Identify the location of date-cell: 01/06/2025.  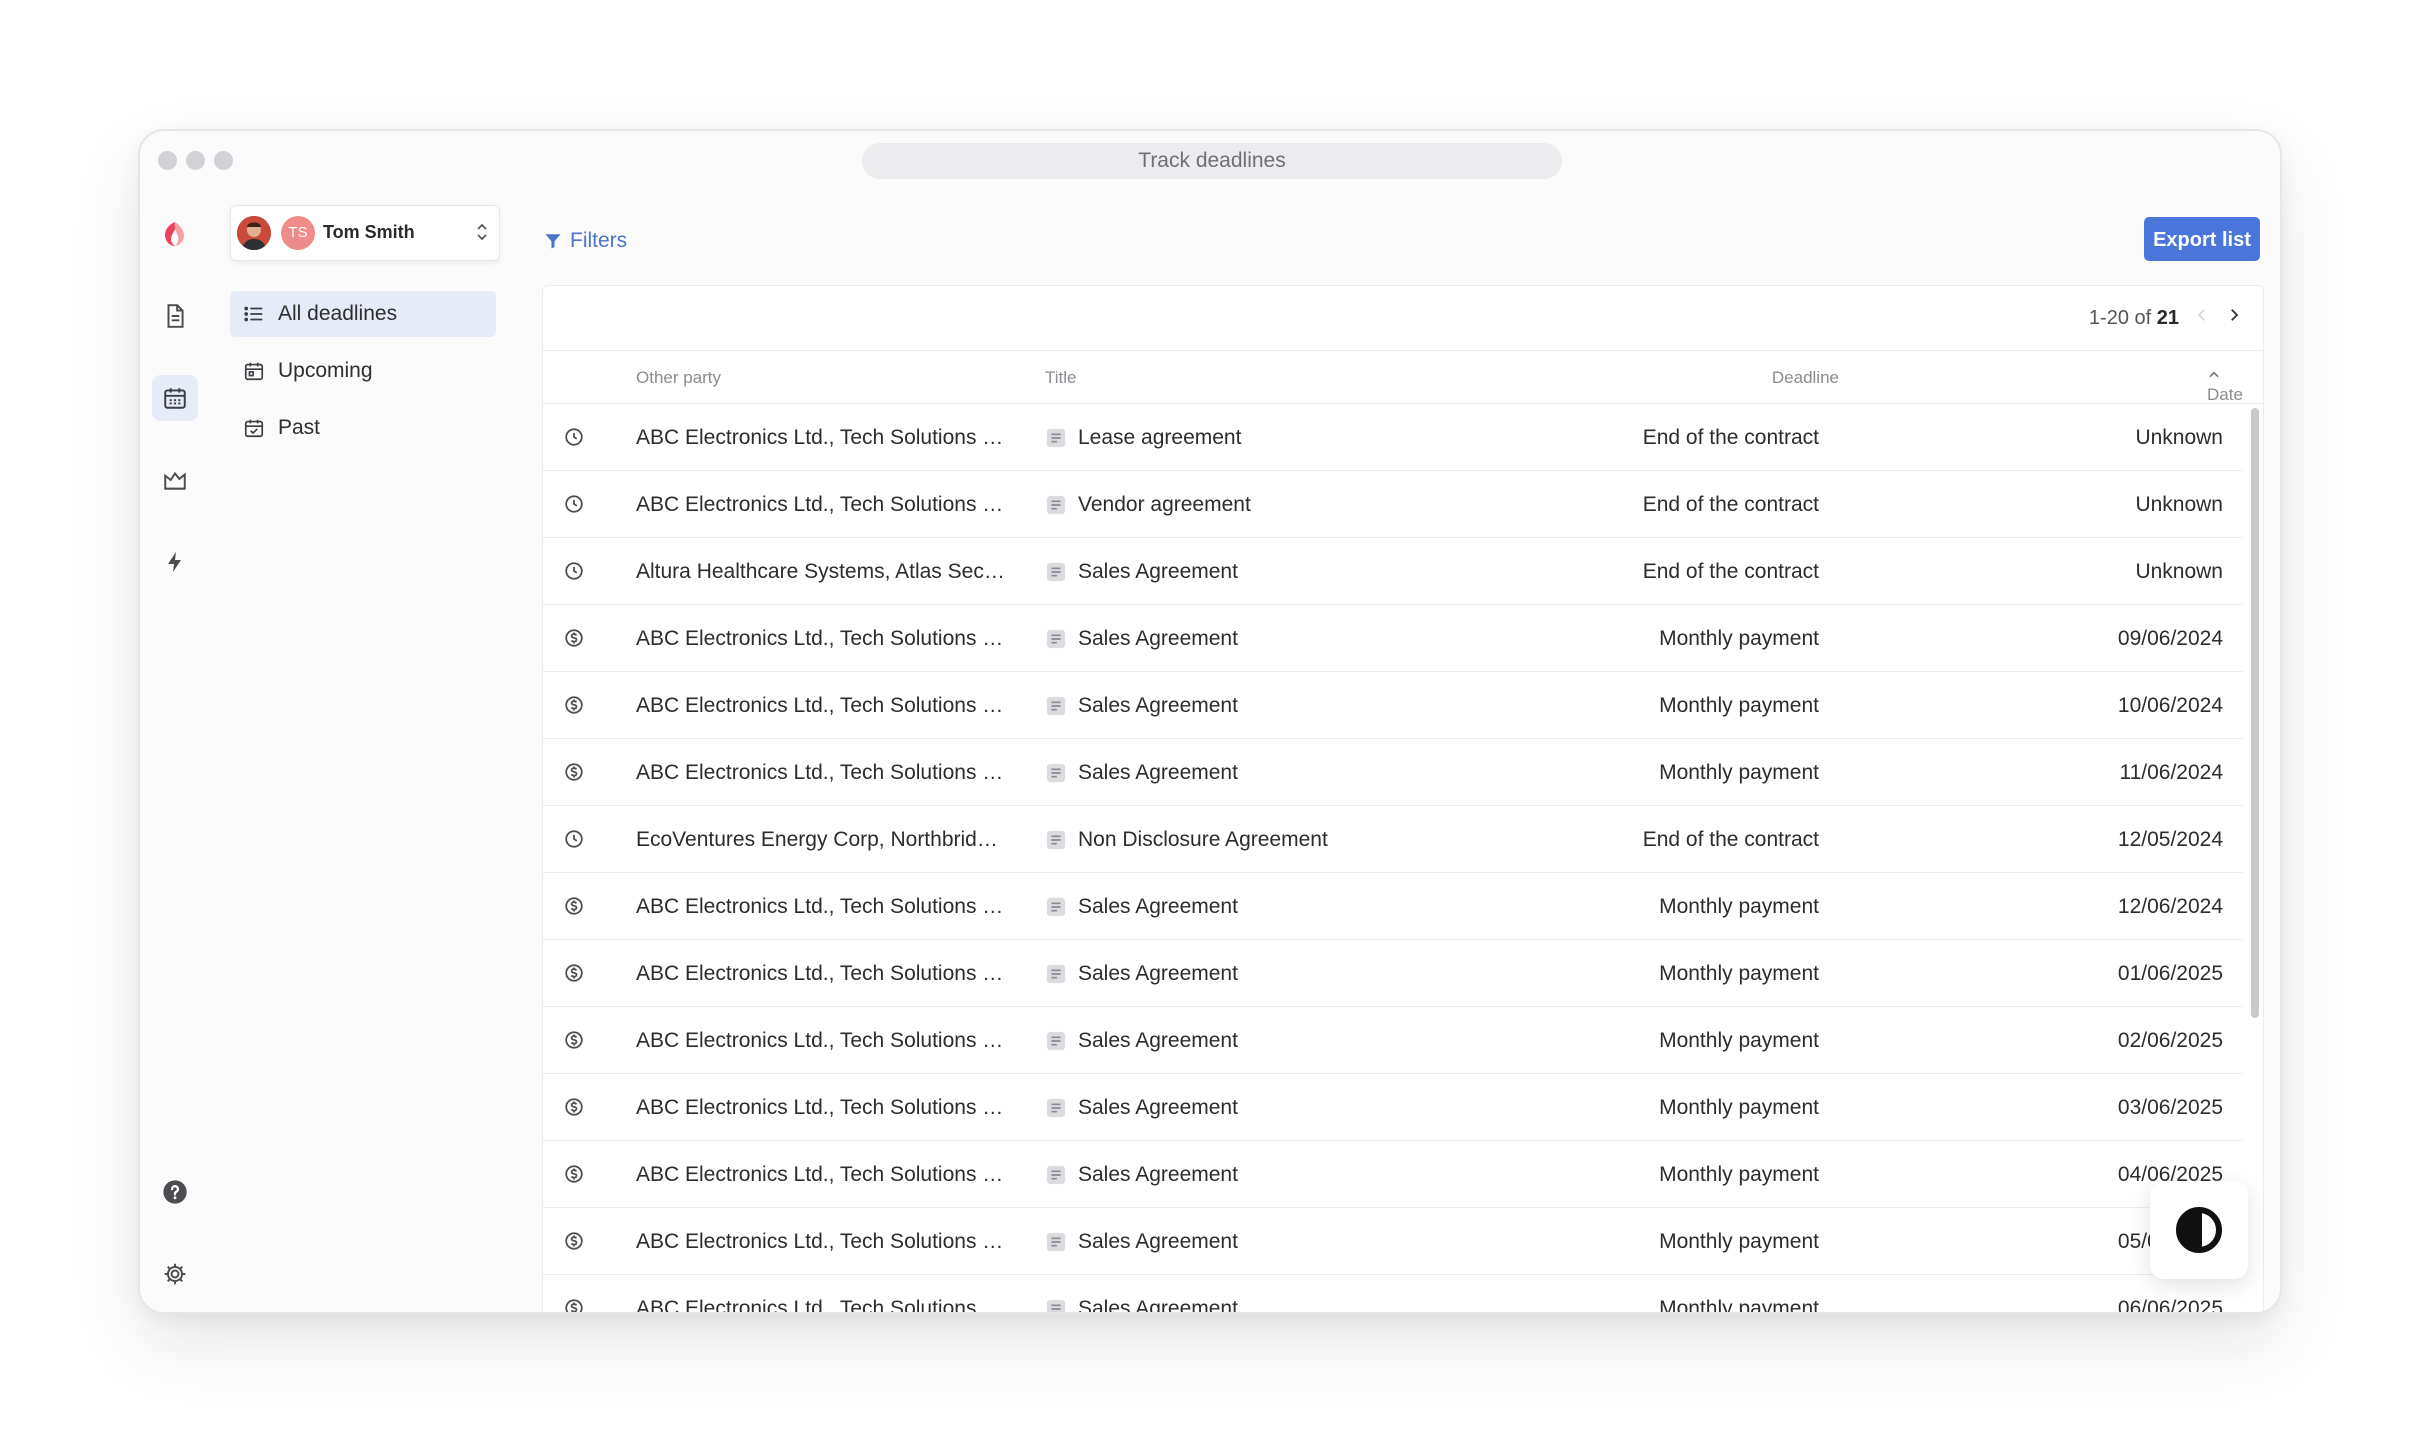
(2170, 973).